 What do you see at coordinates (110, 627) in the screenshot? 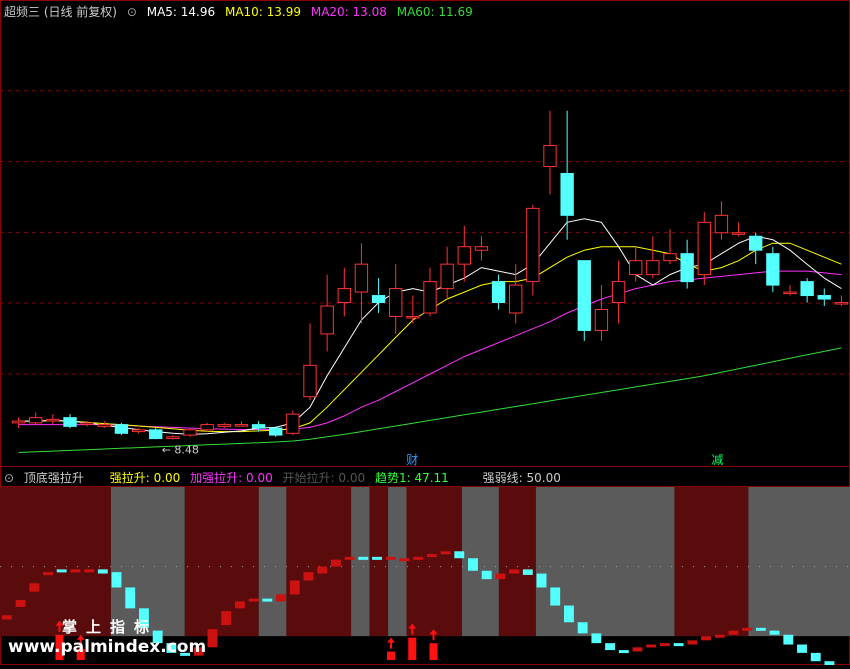
I see `watermark-title: 掌上指标` at bounding box center [110, 627].